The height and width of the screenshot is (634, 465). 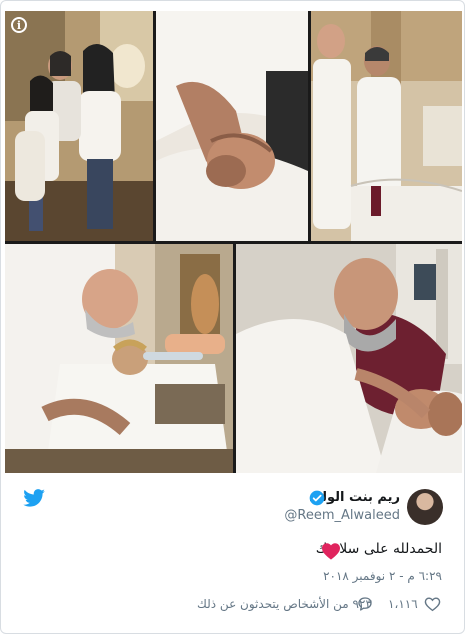 I want to click on tweet-timestamp: ٦:٢٩ م - ٢ نوفمبر ٢٠١٨, so click(x=382, y=576).